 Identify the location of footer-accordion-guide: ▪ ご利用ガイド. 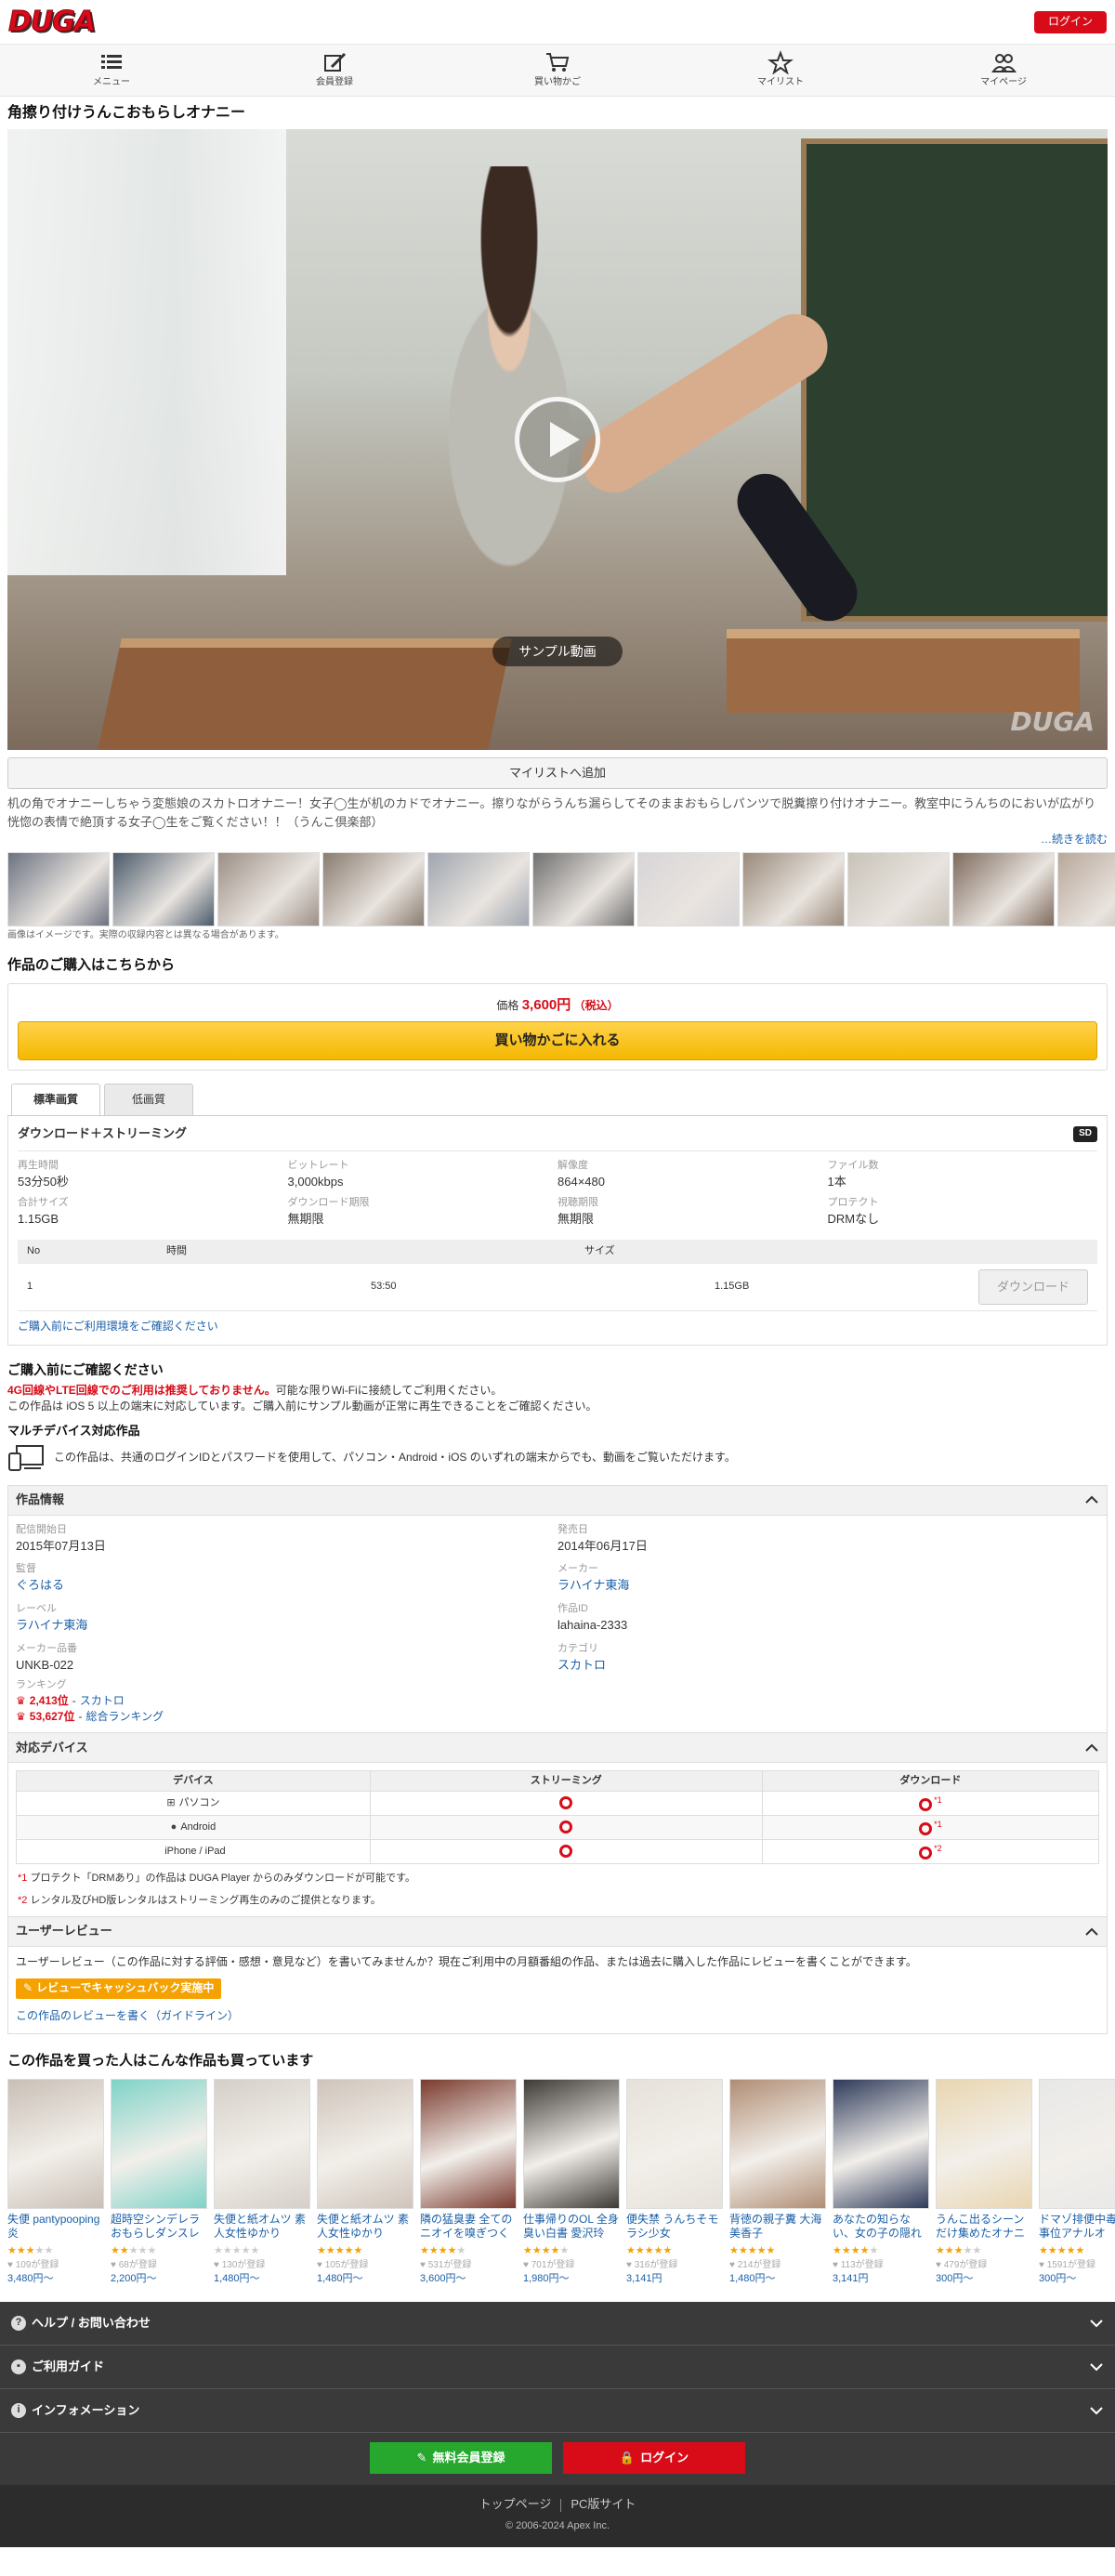
(557, 2368).